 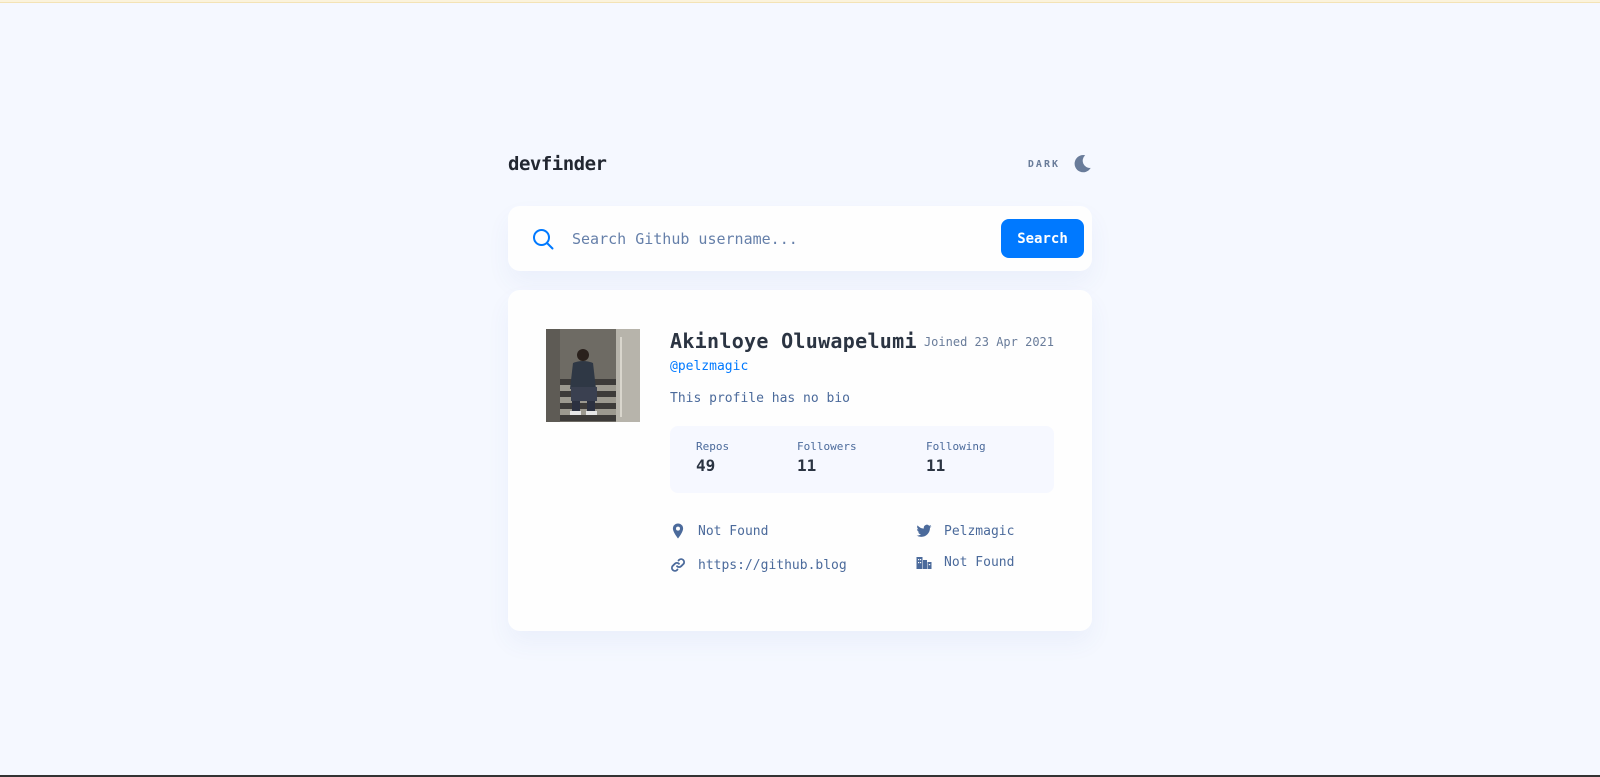 What do you see at coordinates (924, 530) in the screenshot?
I see `twitter-icon` at bounding box center [924, 530].